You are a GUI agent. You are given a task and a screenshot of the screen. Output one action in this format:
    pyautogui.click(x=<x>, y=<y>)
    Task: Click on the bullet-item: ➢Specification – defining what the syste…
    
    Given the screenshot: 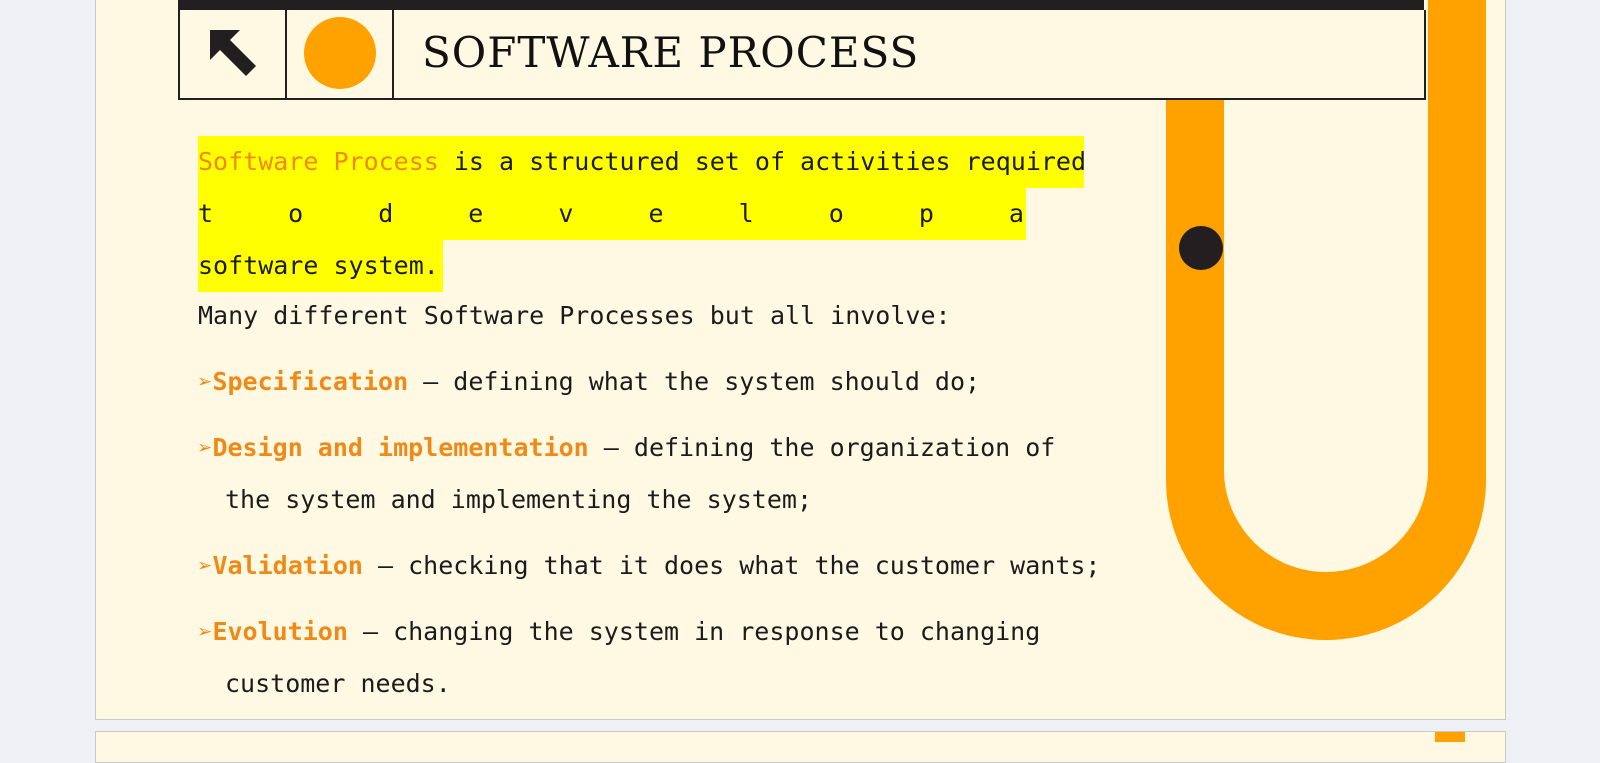 What is the action you would take?
    pyautogui.click(x=589, y=382)
    